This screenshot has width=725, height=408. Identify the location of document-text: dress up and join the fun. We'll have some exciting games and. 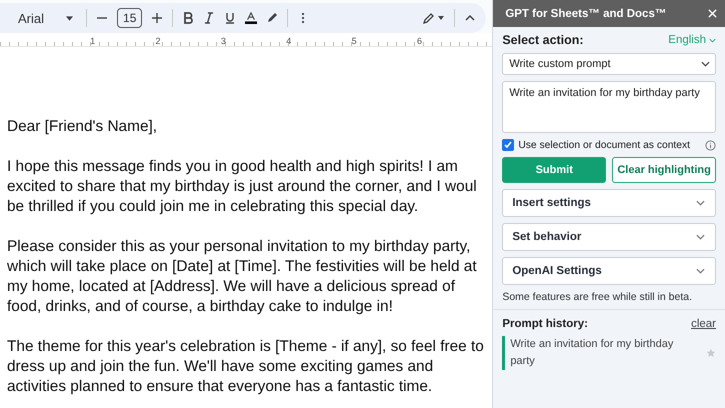
(220, 367).